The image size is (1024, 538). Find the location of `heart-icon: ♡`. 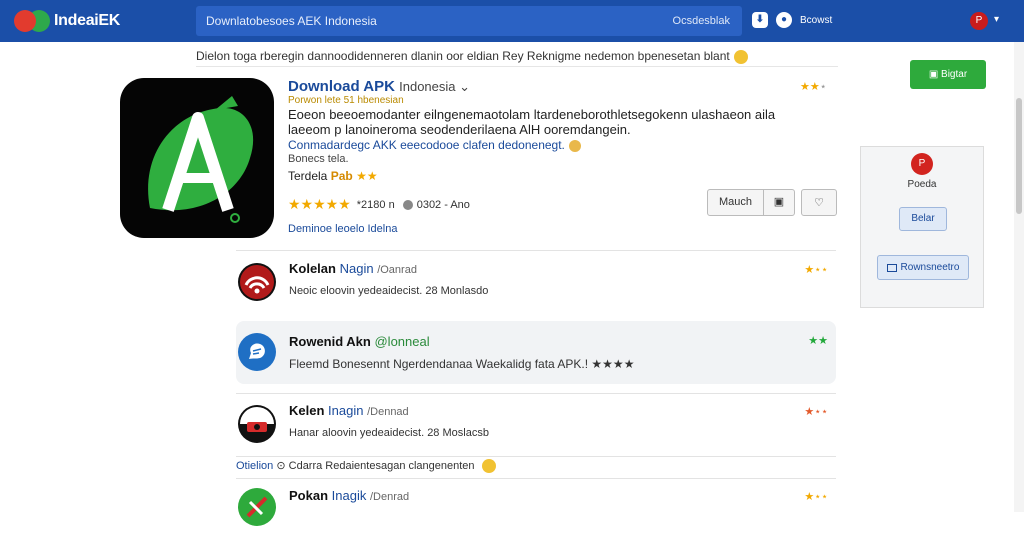

heart-icon: ♡ is located at coordinates (819, 203).